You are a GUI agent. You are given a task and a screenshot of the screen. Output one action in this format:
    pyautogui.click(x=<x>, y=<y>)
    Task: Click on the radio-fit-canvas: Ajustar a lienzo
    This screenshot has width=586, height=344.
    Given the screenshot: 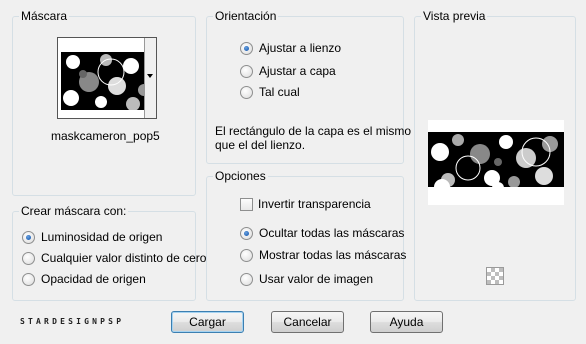 What is the action you would take?
    pyautogui.click(x=290, y=48)
    